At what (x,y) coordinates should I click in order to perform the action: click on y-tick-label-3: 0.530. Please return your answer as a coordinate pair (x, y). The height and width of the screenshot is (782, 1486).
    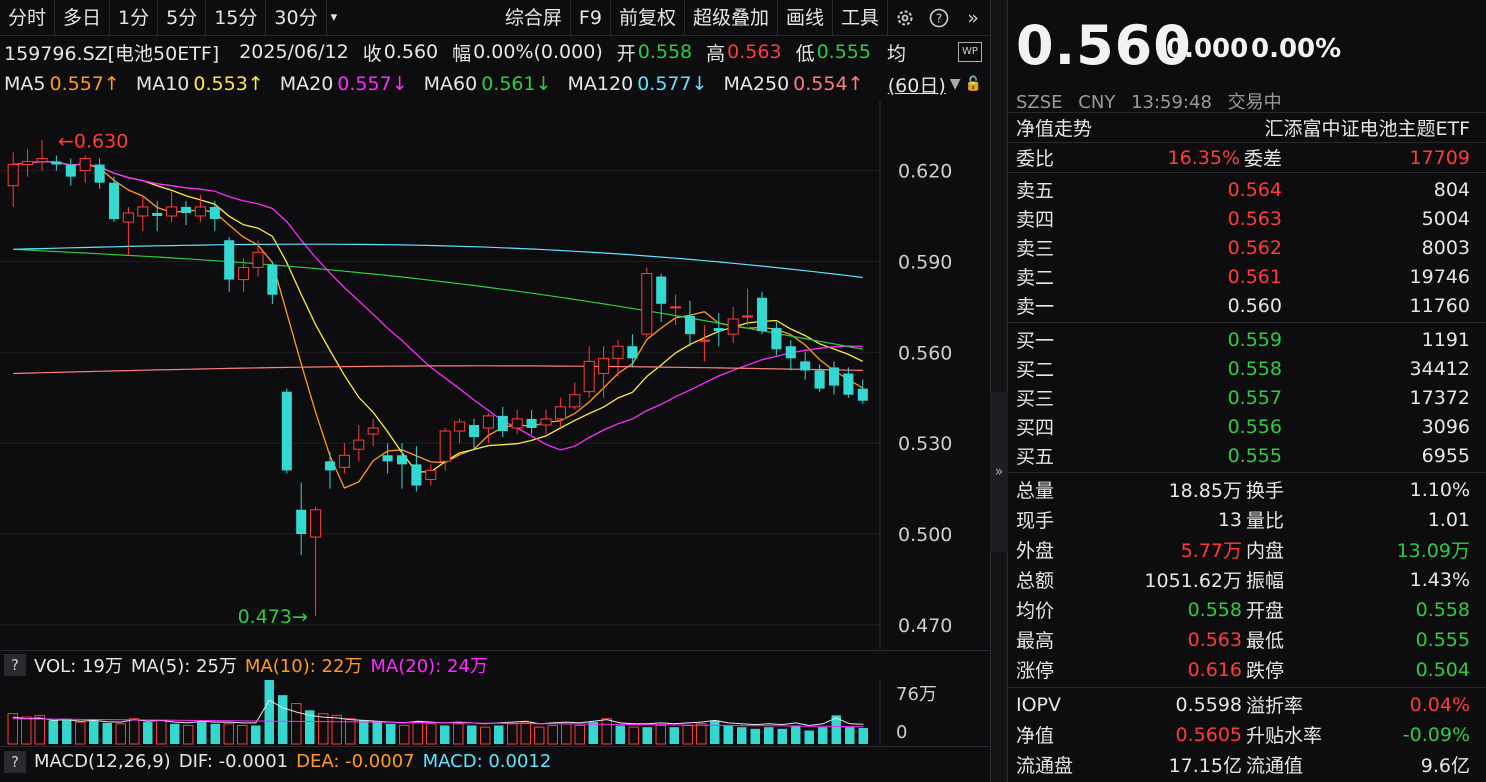
    Looking at the image, I should click on (925, 444).